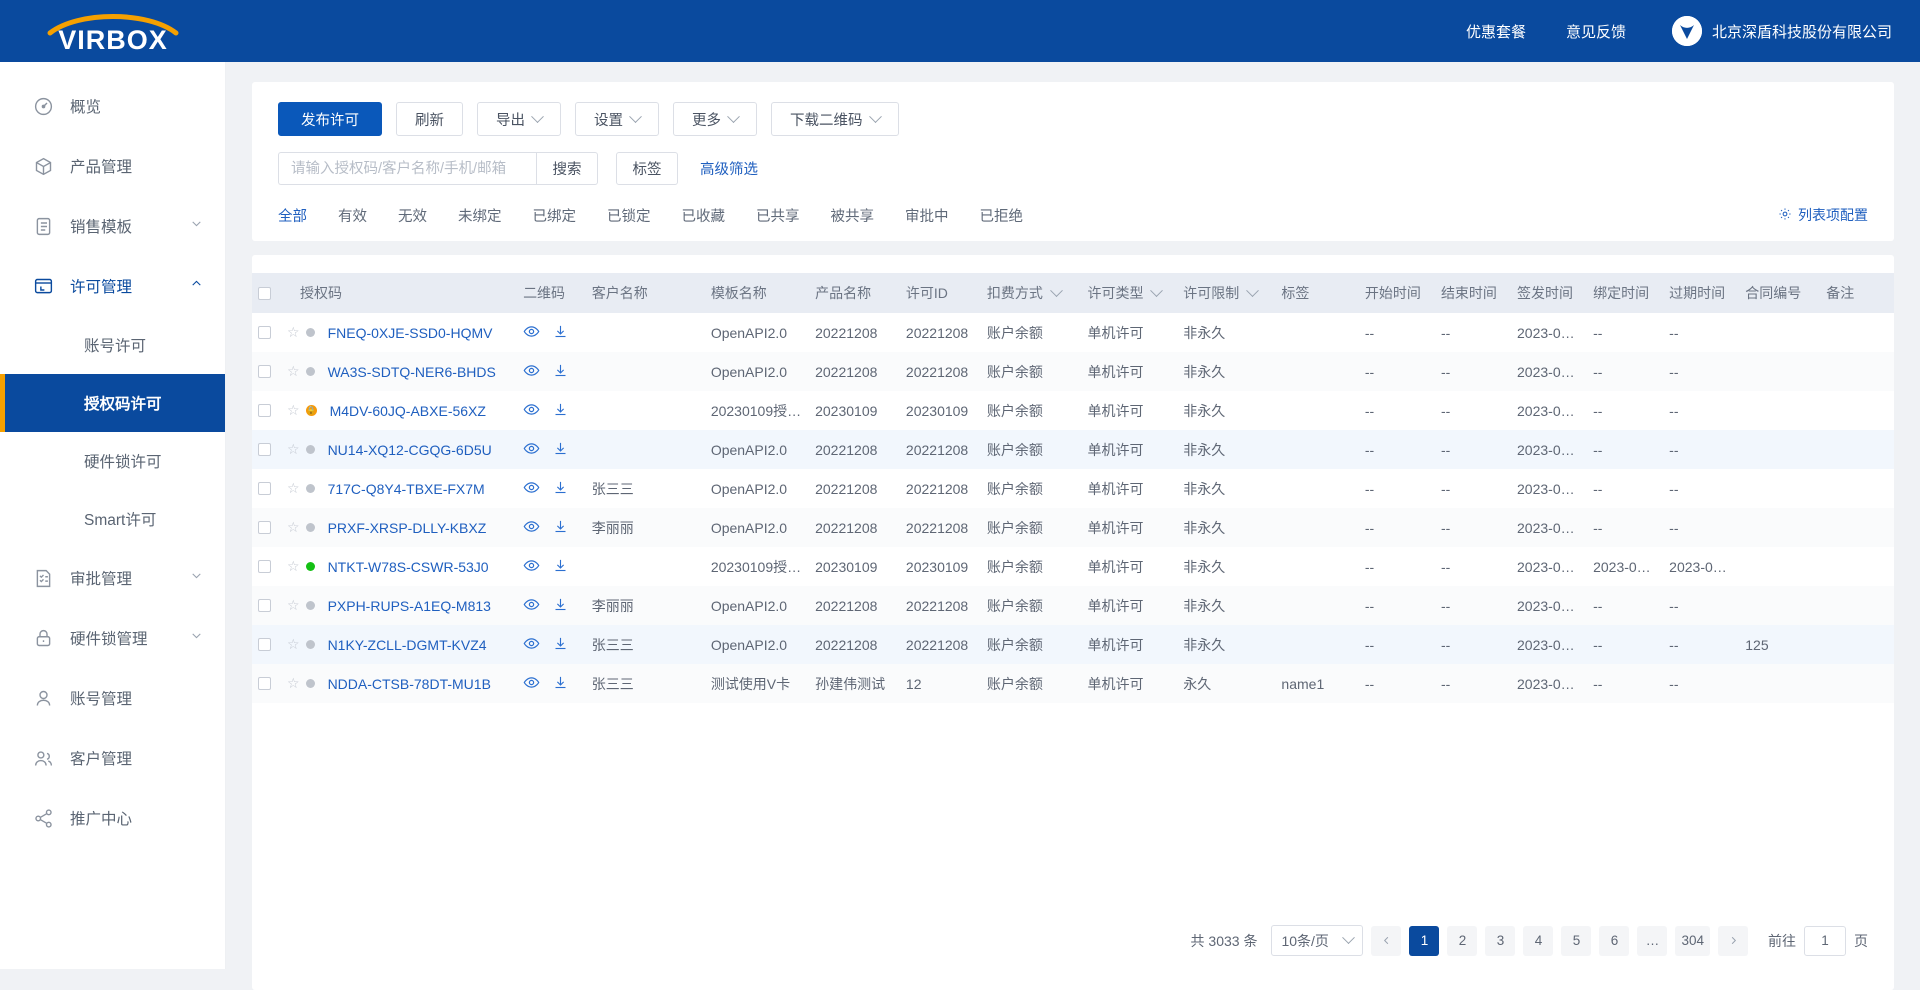 This screenshot has height=990, width=1920. What do you see at coordinates (409, 606) in the screenshot?
I see `authorization-code-link: PXPH-RUPS-A1EQ-M813` at bounding box center [409, 606].